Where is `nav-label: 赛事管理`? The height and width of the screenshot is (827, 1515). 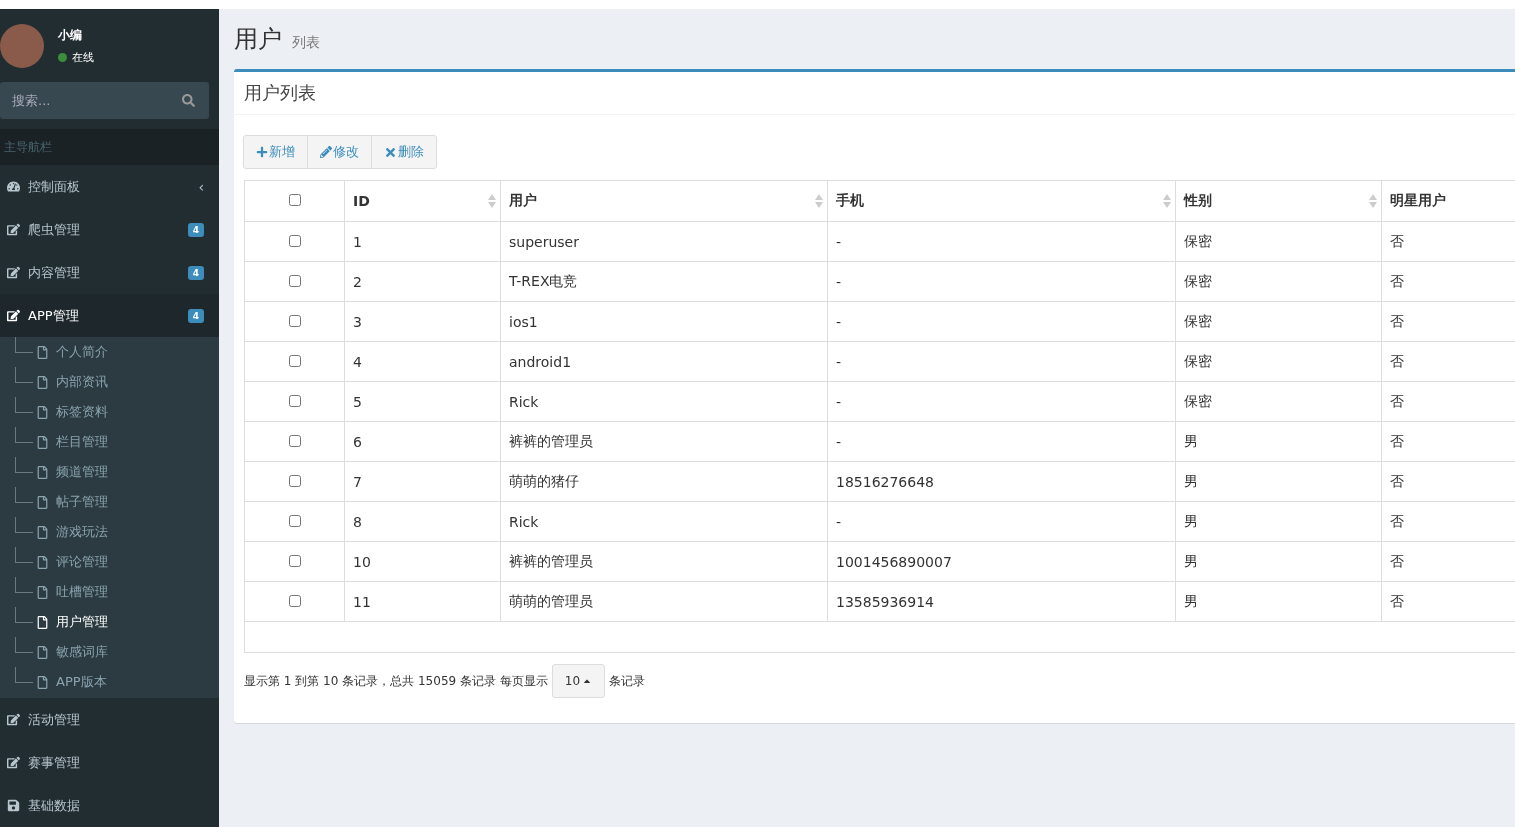
nav-label: 赛事管理 is located at coordinates (54, 762).